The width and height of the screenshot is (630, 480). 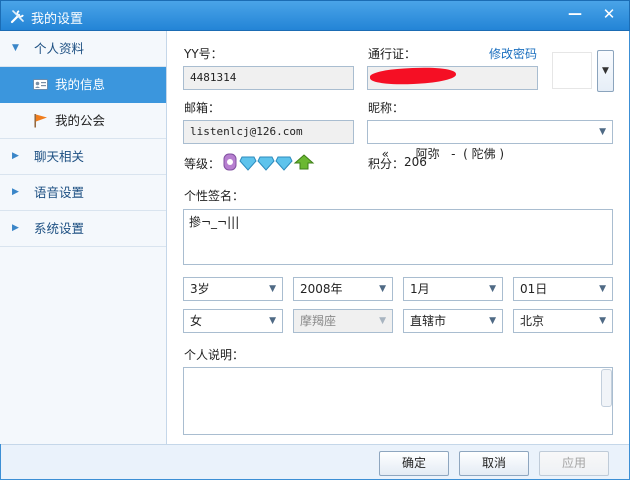 What do you see at coordinates (57, 19) in the screenshot?
I see `window-title: 我的设置` at bounding box center [57, 19].